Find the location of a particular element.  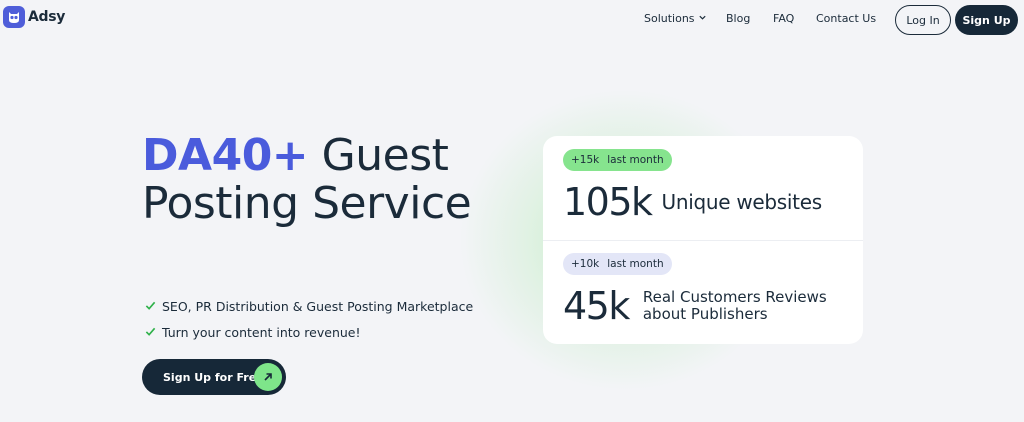

badge-value: +15k is located at coordinates (585, 160).